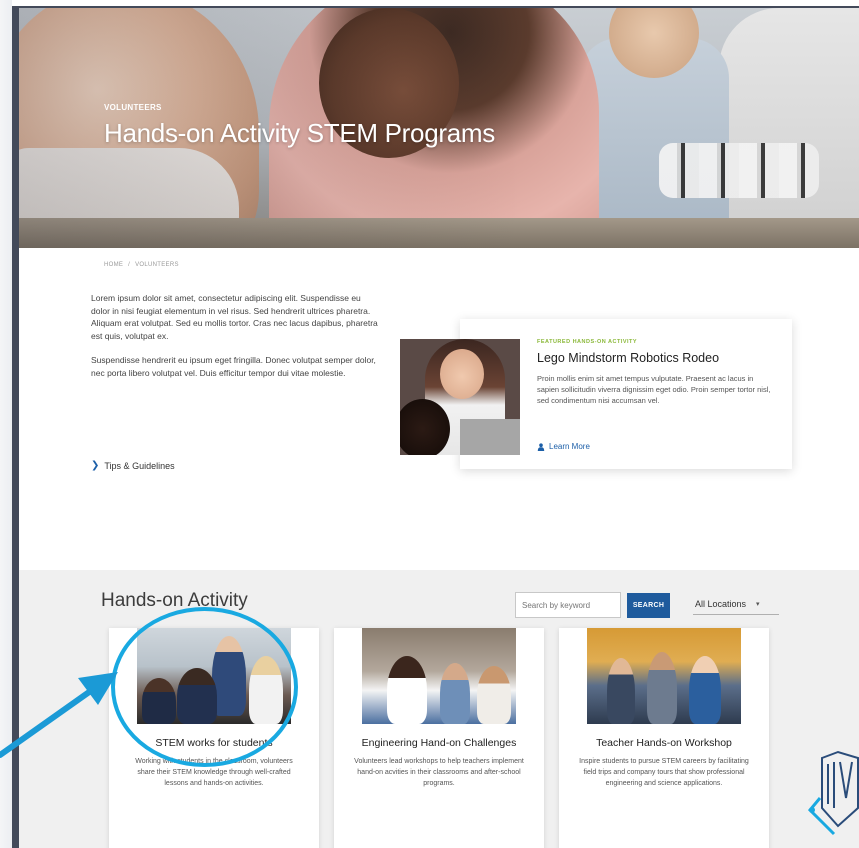 The image size is (859, 848). I want to click on breadcrumb-current: VOLUNTEERS, so click(157, 265).